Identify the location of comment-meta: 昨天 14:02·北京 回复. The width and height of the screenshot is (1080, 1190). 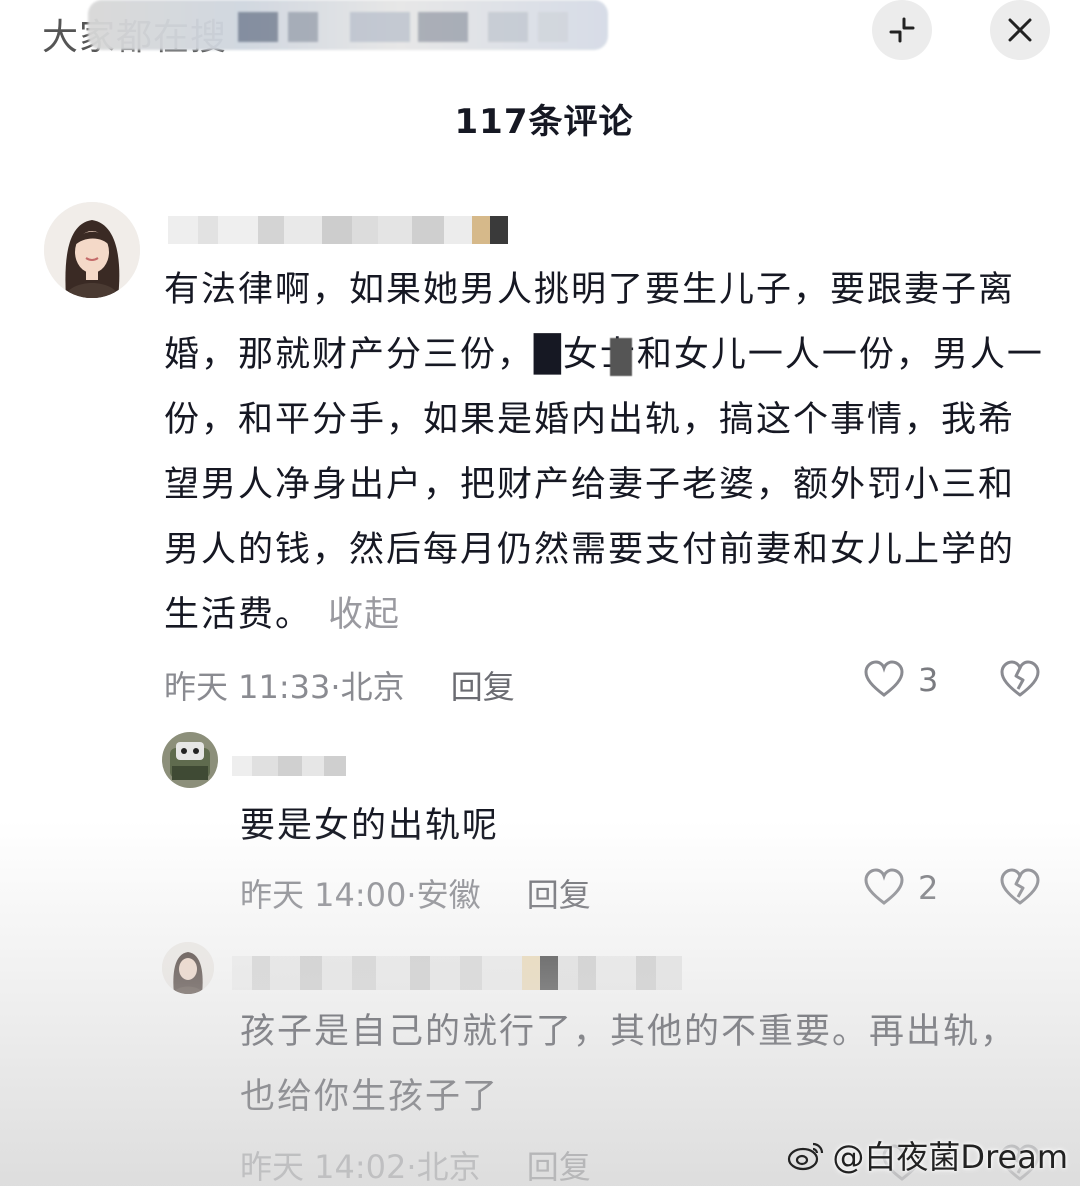
(415, 1167).